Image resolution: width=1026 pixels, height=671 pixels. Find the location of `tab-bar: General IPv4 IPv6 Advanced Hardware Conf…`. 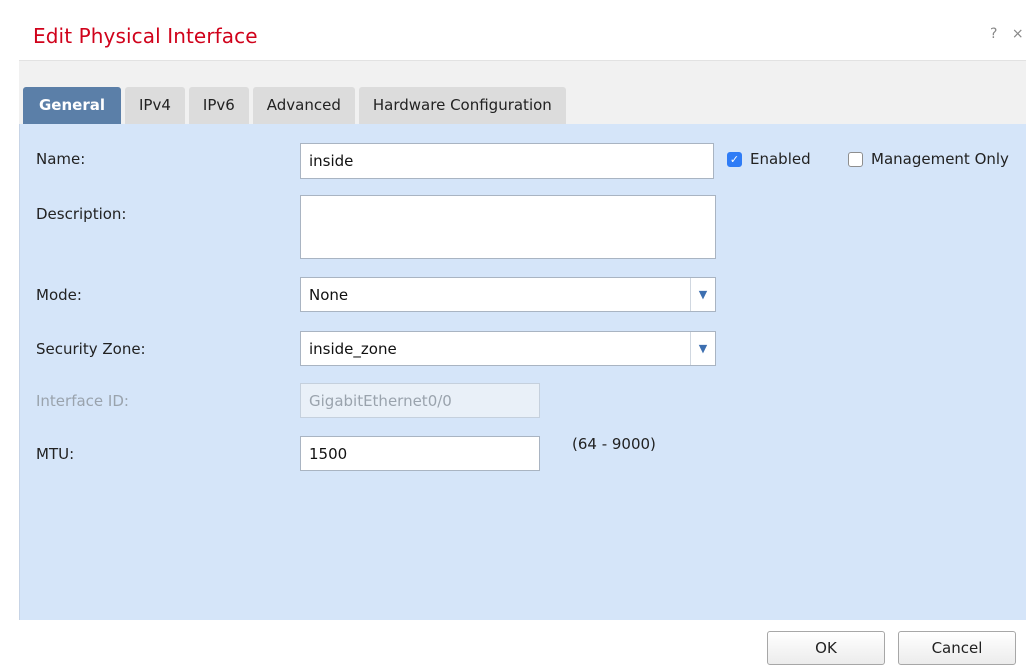

tab-bar: General IPv4 IPv6 Advanced Hardware Conf… is located at coordinates (296, 105).